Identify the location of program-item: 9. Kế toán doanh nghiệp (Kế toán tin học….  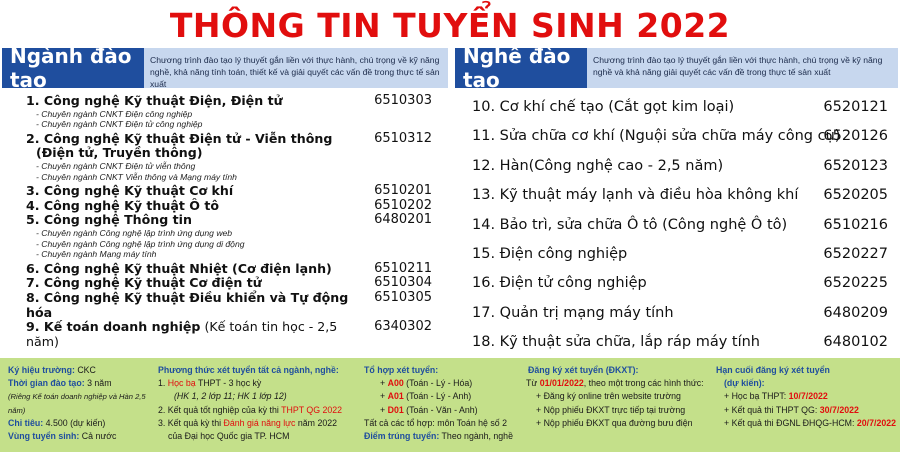
(236, 334).